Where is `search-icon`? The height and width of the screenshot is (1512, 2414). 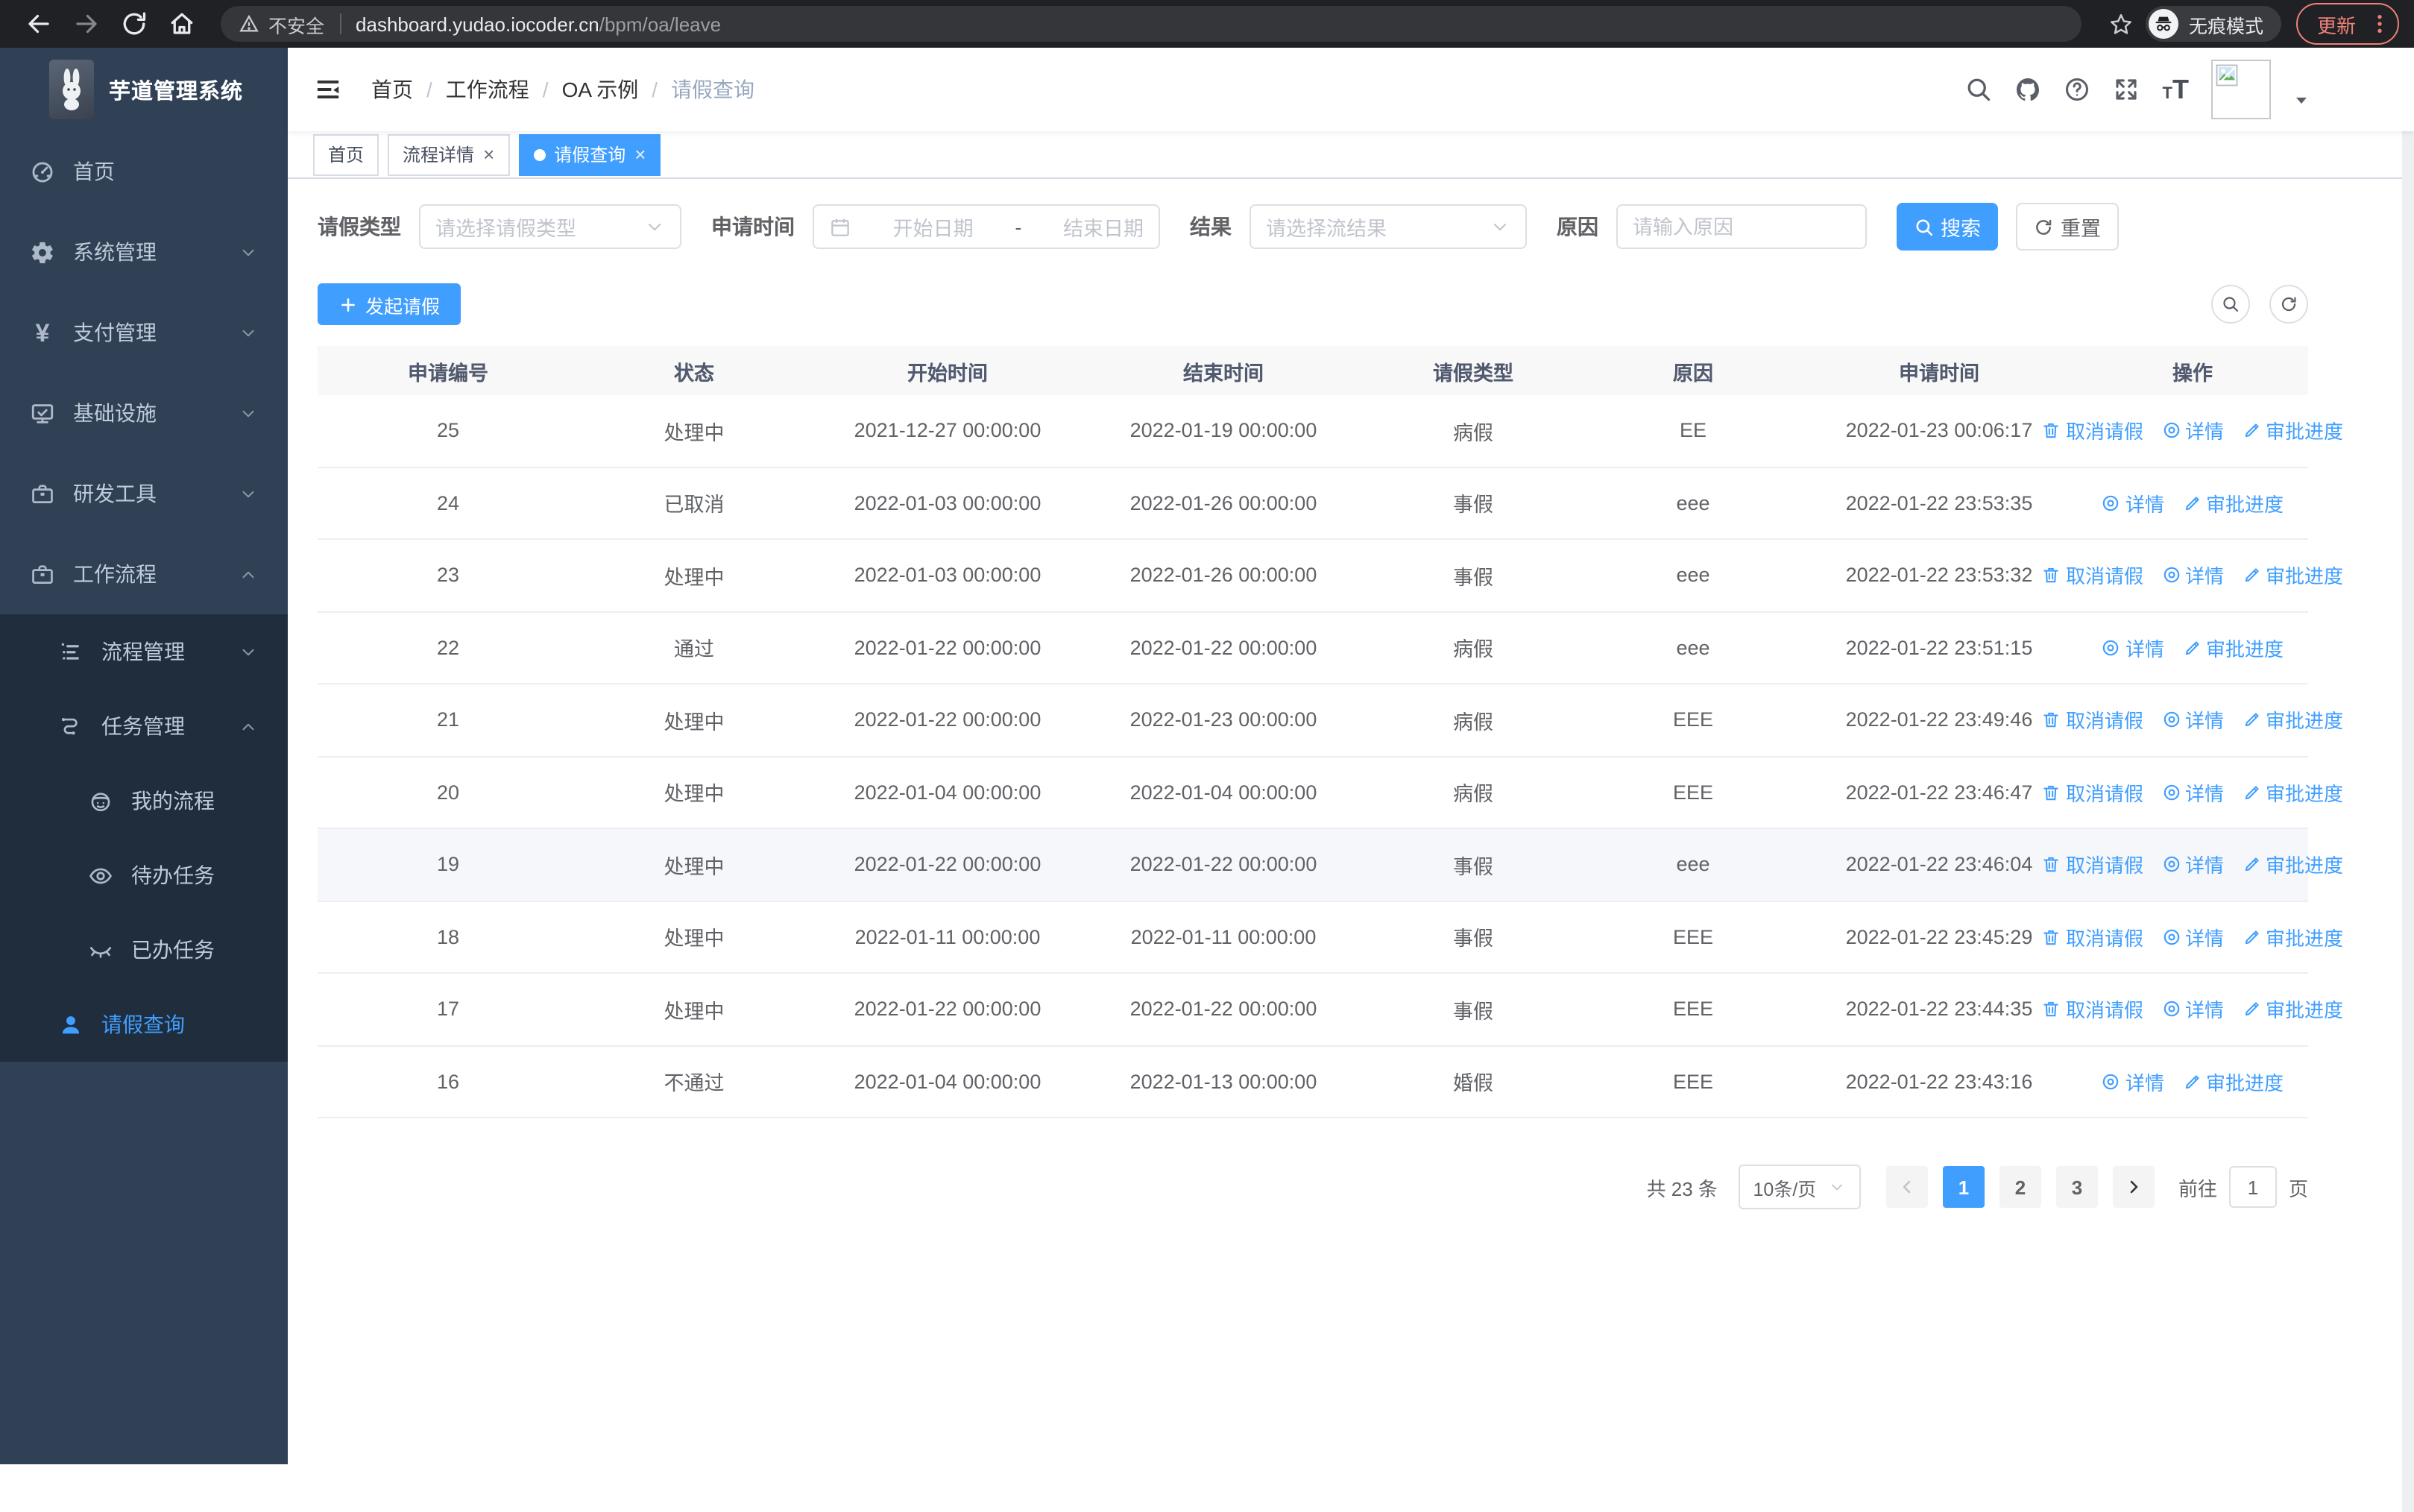 search-icon is located at coordinates (1979, 89).